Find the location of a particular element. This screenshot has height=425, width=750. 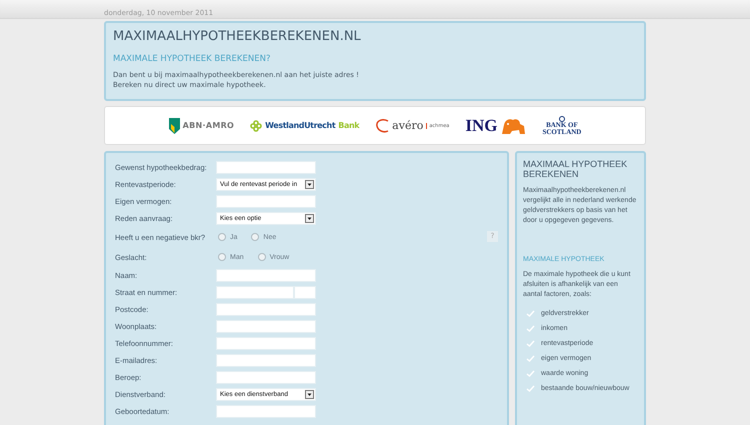

logo-text: ABN·AMRO is located at coordinates (208, 125).